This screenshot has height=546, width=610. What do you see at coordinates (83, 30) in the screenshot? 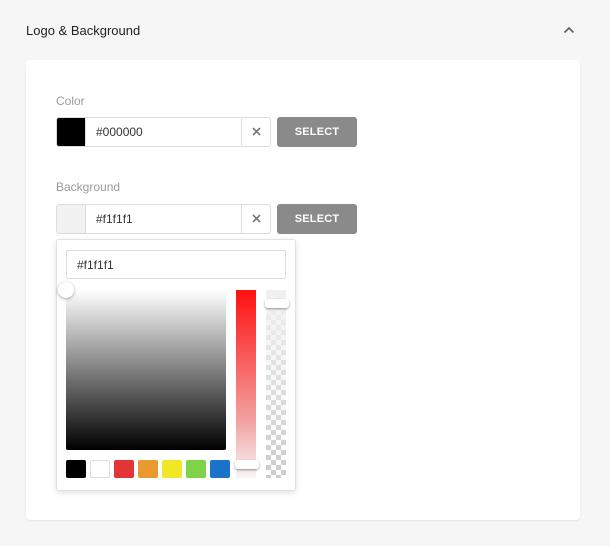
I see `section-title: Logo & Background` at bounding box center [83, 30].